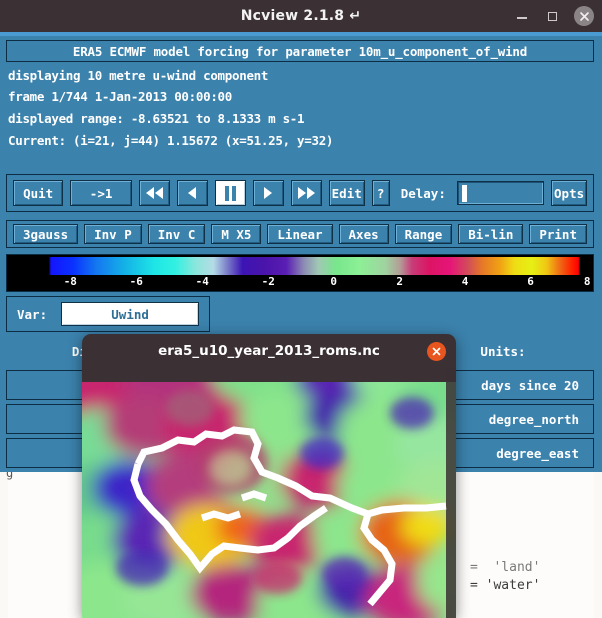 Image resolution: width=602 pixels, height=618 pixels. Describe the element at coordinates (70, 281) in the screenshot. I see `colorbar-tick: -8` at that location.